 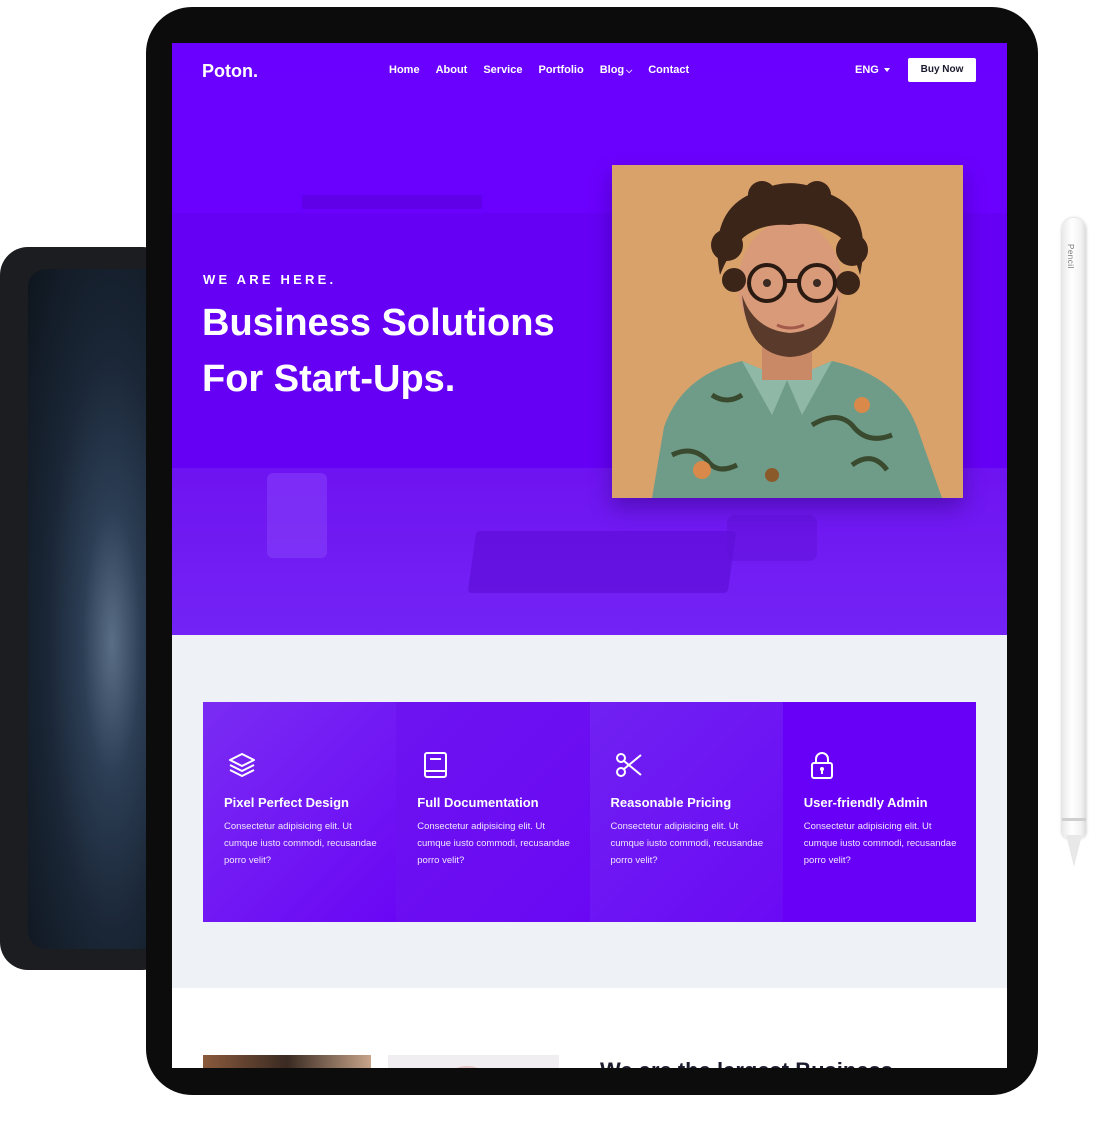 What do you see at coordinates (746, 1063) in the screenshot?
I see `about-heading: We are the largest Business` at bounding box center [746, 1063].